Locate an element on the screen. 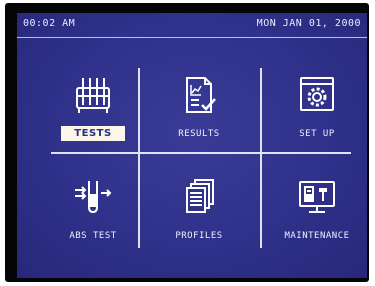 This screenshot has height=286, width=375. status-bar: 00:02 AM MON JAN 01, 2000 is located at coordinates (192, 25).